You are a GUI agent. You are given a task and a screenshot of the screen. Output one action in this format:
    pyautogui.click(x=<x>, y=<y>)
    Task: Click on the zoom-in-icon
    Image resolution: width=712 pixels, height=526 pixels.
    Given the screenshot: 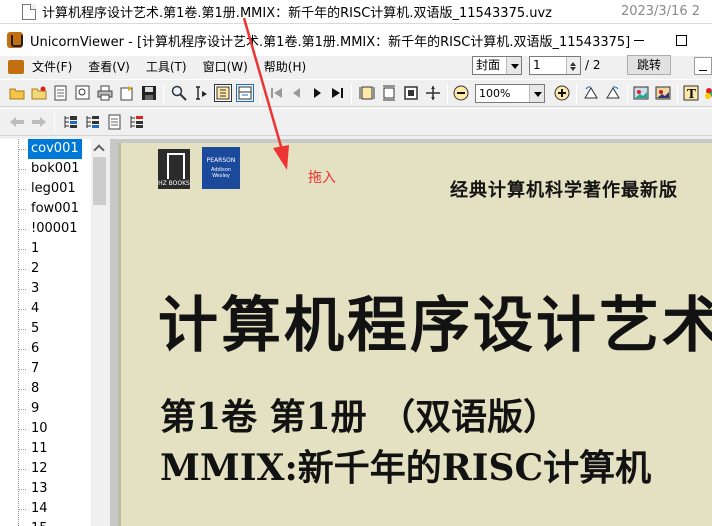 What is the action you would take?
    pyautogui.click(x=562, y=93)
    